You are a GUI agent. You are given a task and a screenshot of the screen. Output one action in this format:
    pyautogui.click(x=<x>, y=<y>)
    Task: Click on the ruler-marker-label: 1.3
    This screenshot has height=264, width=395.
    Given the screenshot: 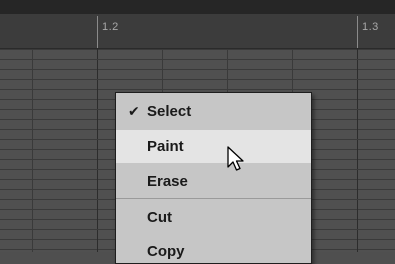 What is the action you would take?
    pyautogui.click(x=370, y=27)
    